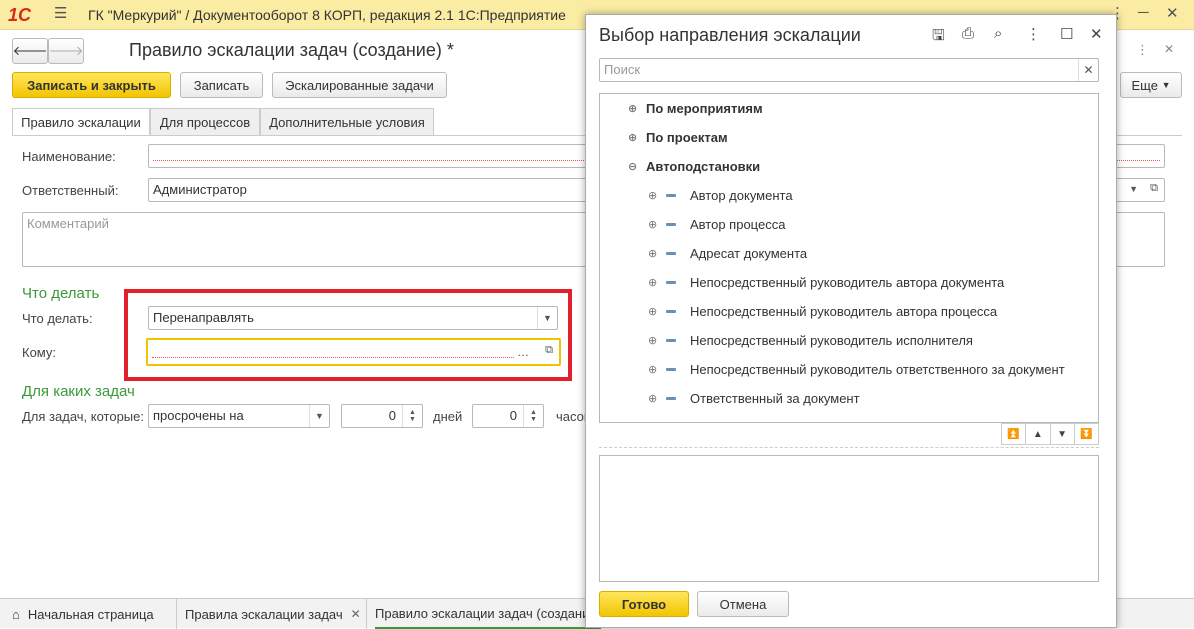  What do you see at coordinates (20, 15) in the screenshot?
I see `app-logo: 1С` at bounding box center [20, 15].